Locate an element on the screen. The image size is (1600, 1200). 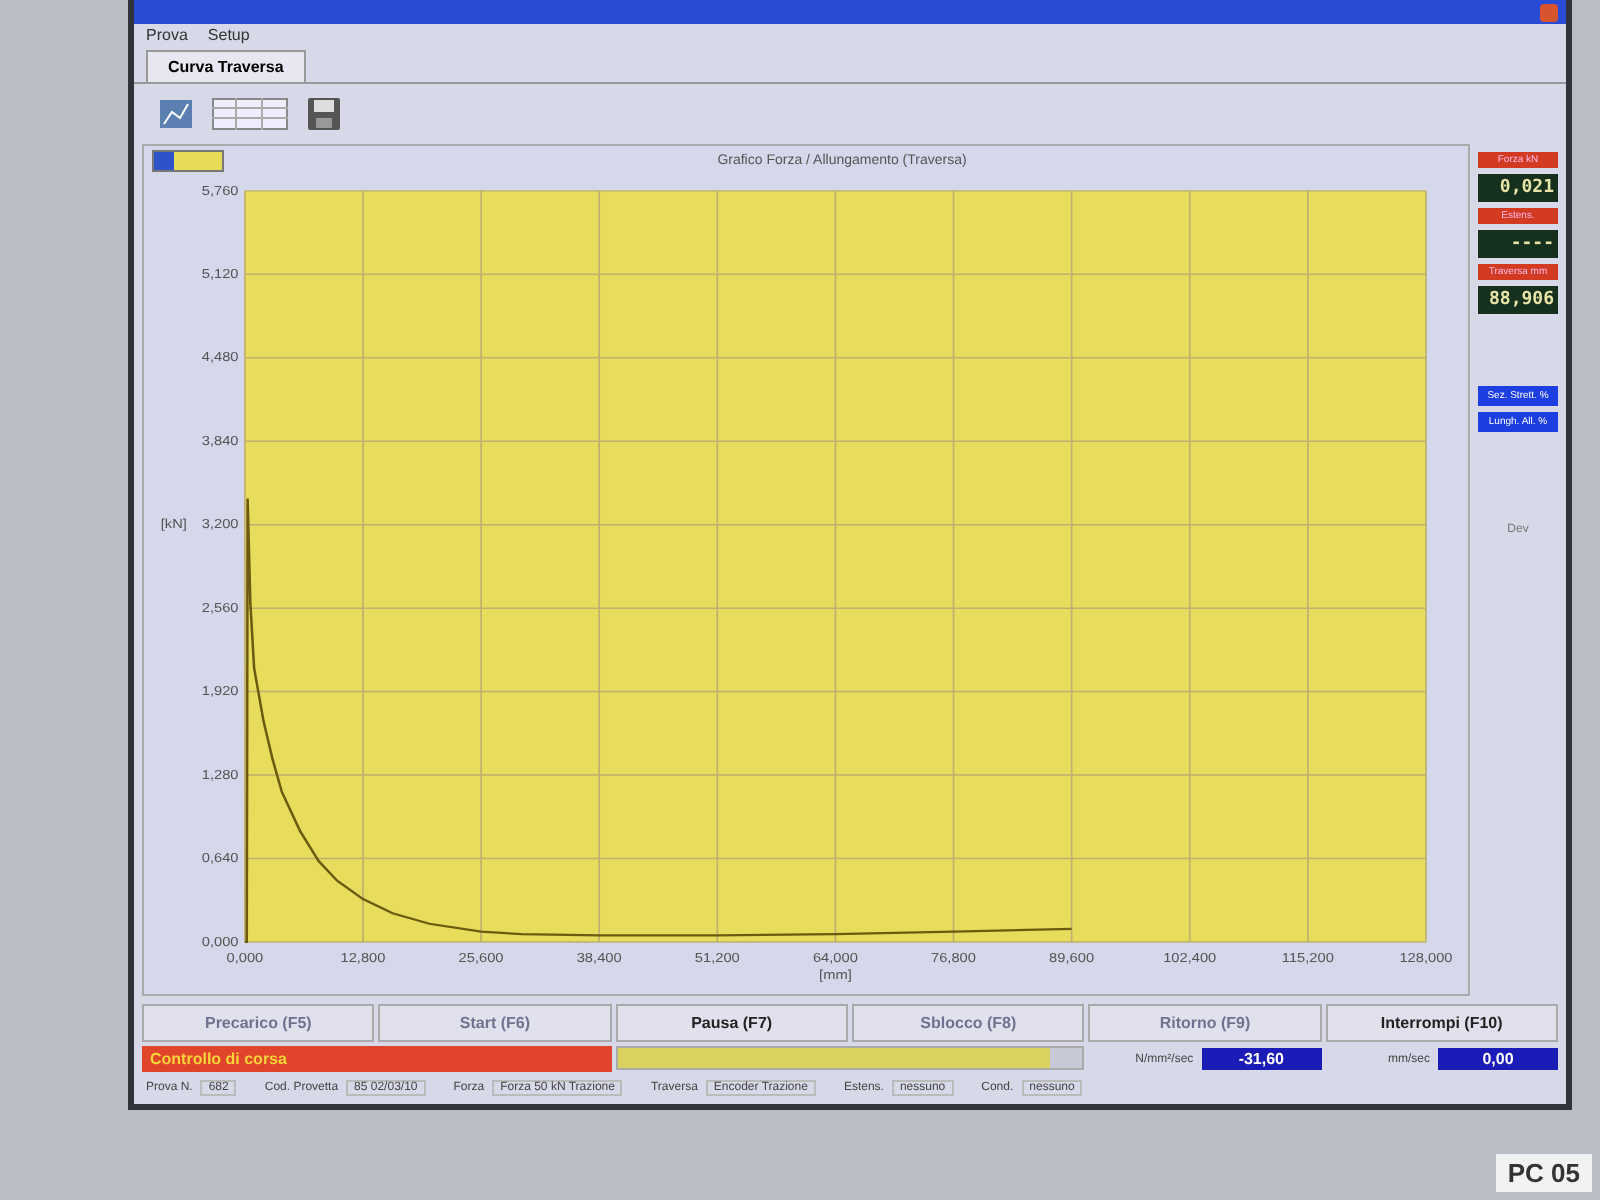
function-button: Interrompi (F10) is located at coordinates (1441, 1023).